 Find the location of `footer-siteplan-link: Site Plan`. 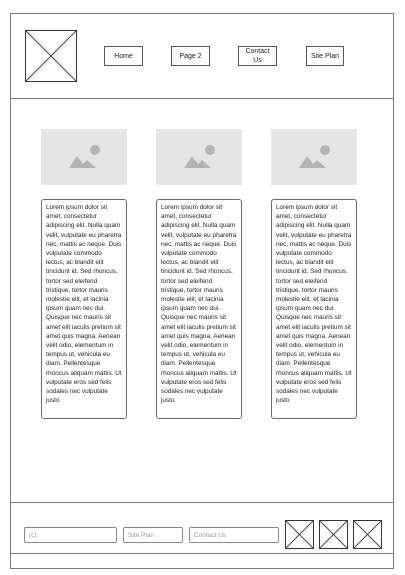

footer-siteplan-link: Site Plan is located at coordinates (153, 535).